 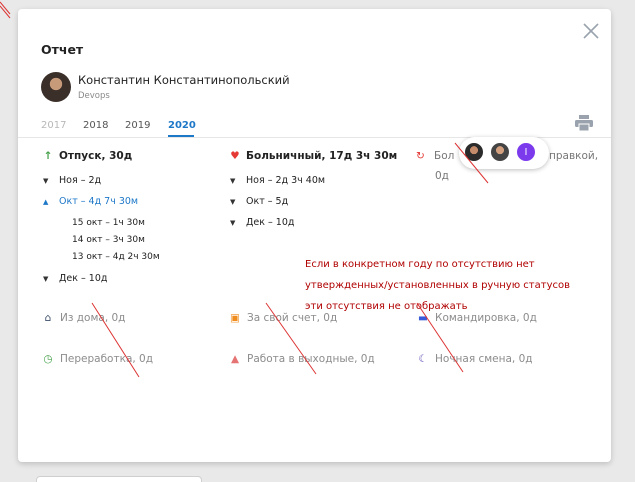 I want to click on certificate-value: 0д, so click(x=442, y=176).